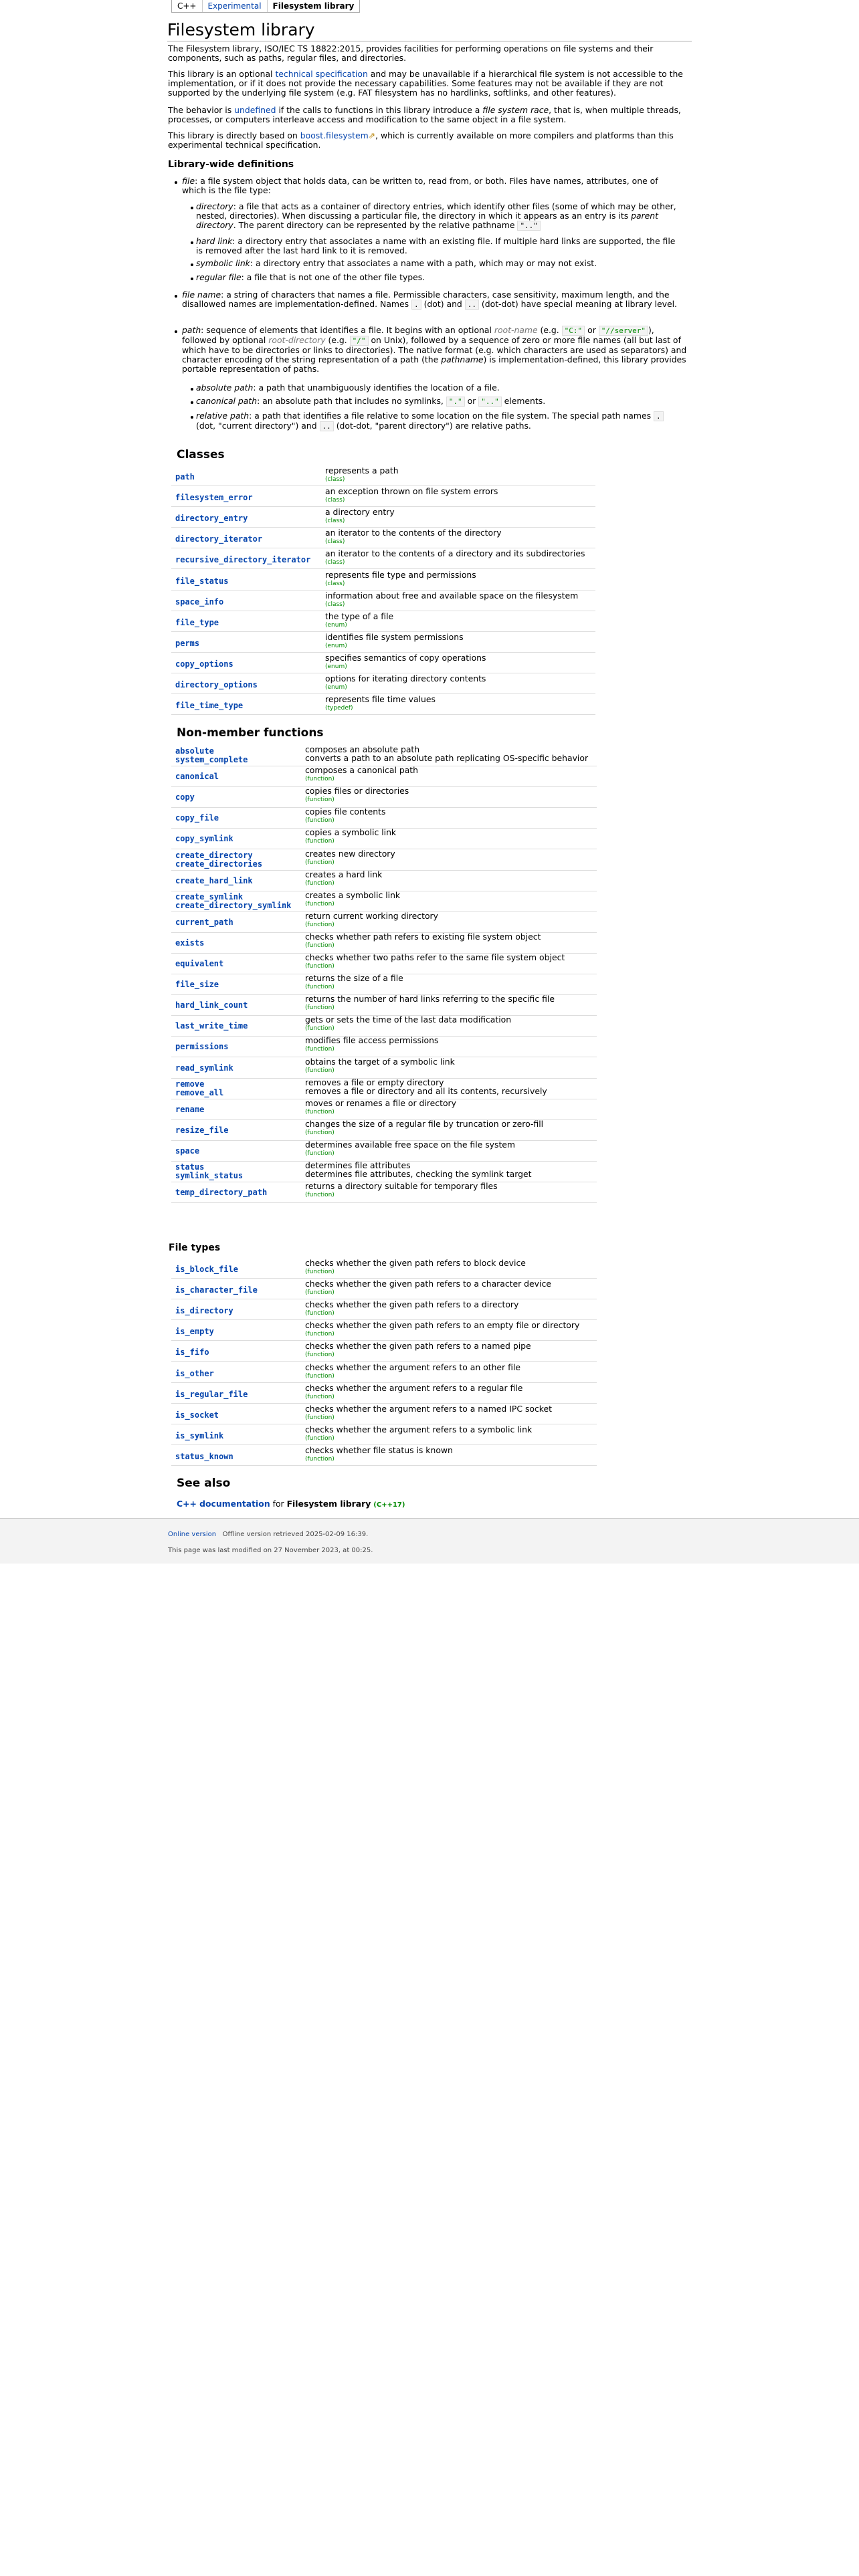 The image size is (859, 2576). Describe the element at coordinates (233, 906) in the screenshot. I see `function-name-link: create_directory_symlink` at that location.